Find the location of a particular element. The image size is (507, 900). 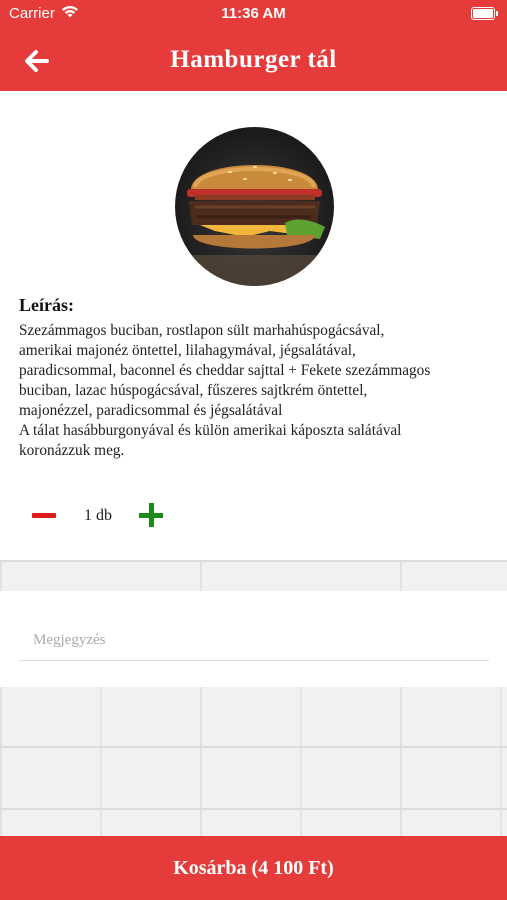

status-bar: Carrier 11:36 AM is located at coordinates (253, 14).